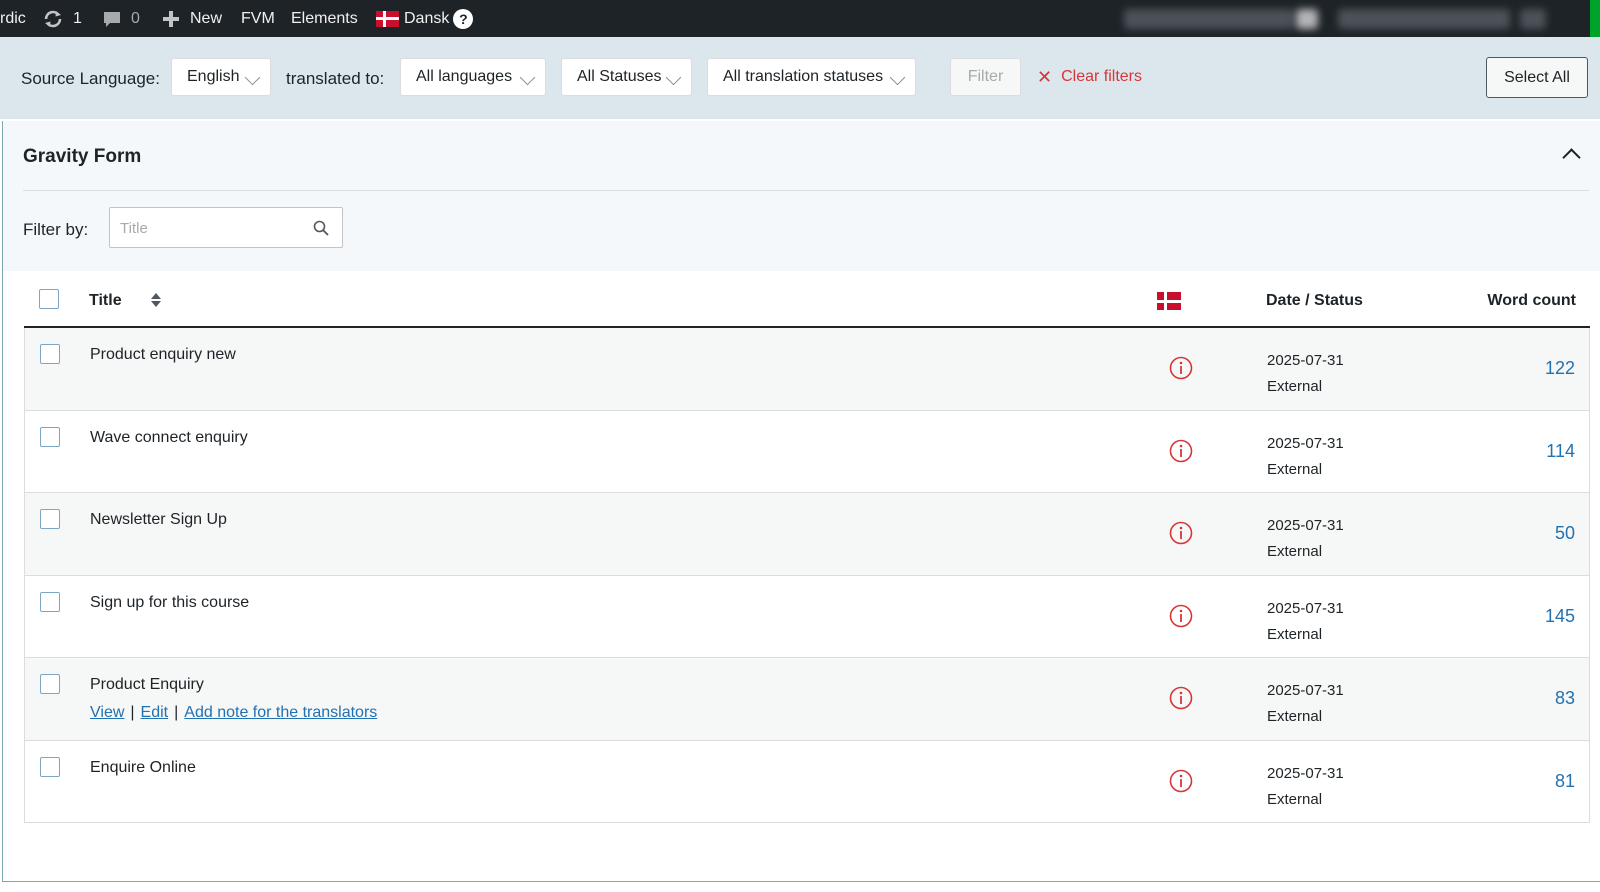 The width and height of the screenshot is (1600, 892). What do you see at coordinates (1045, 77) in the screenshot?
I see `close-icon: ✕` at bounding box center [1045, 77].